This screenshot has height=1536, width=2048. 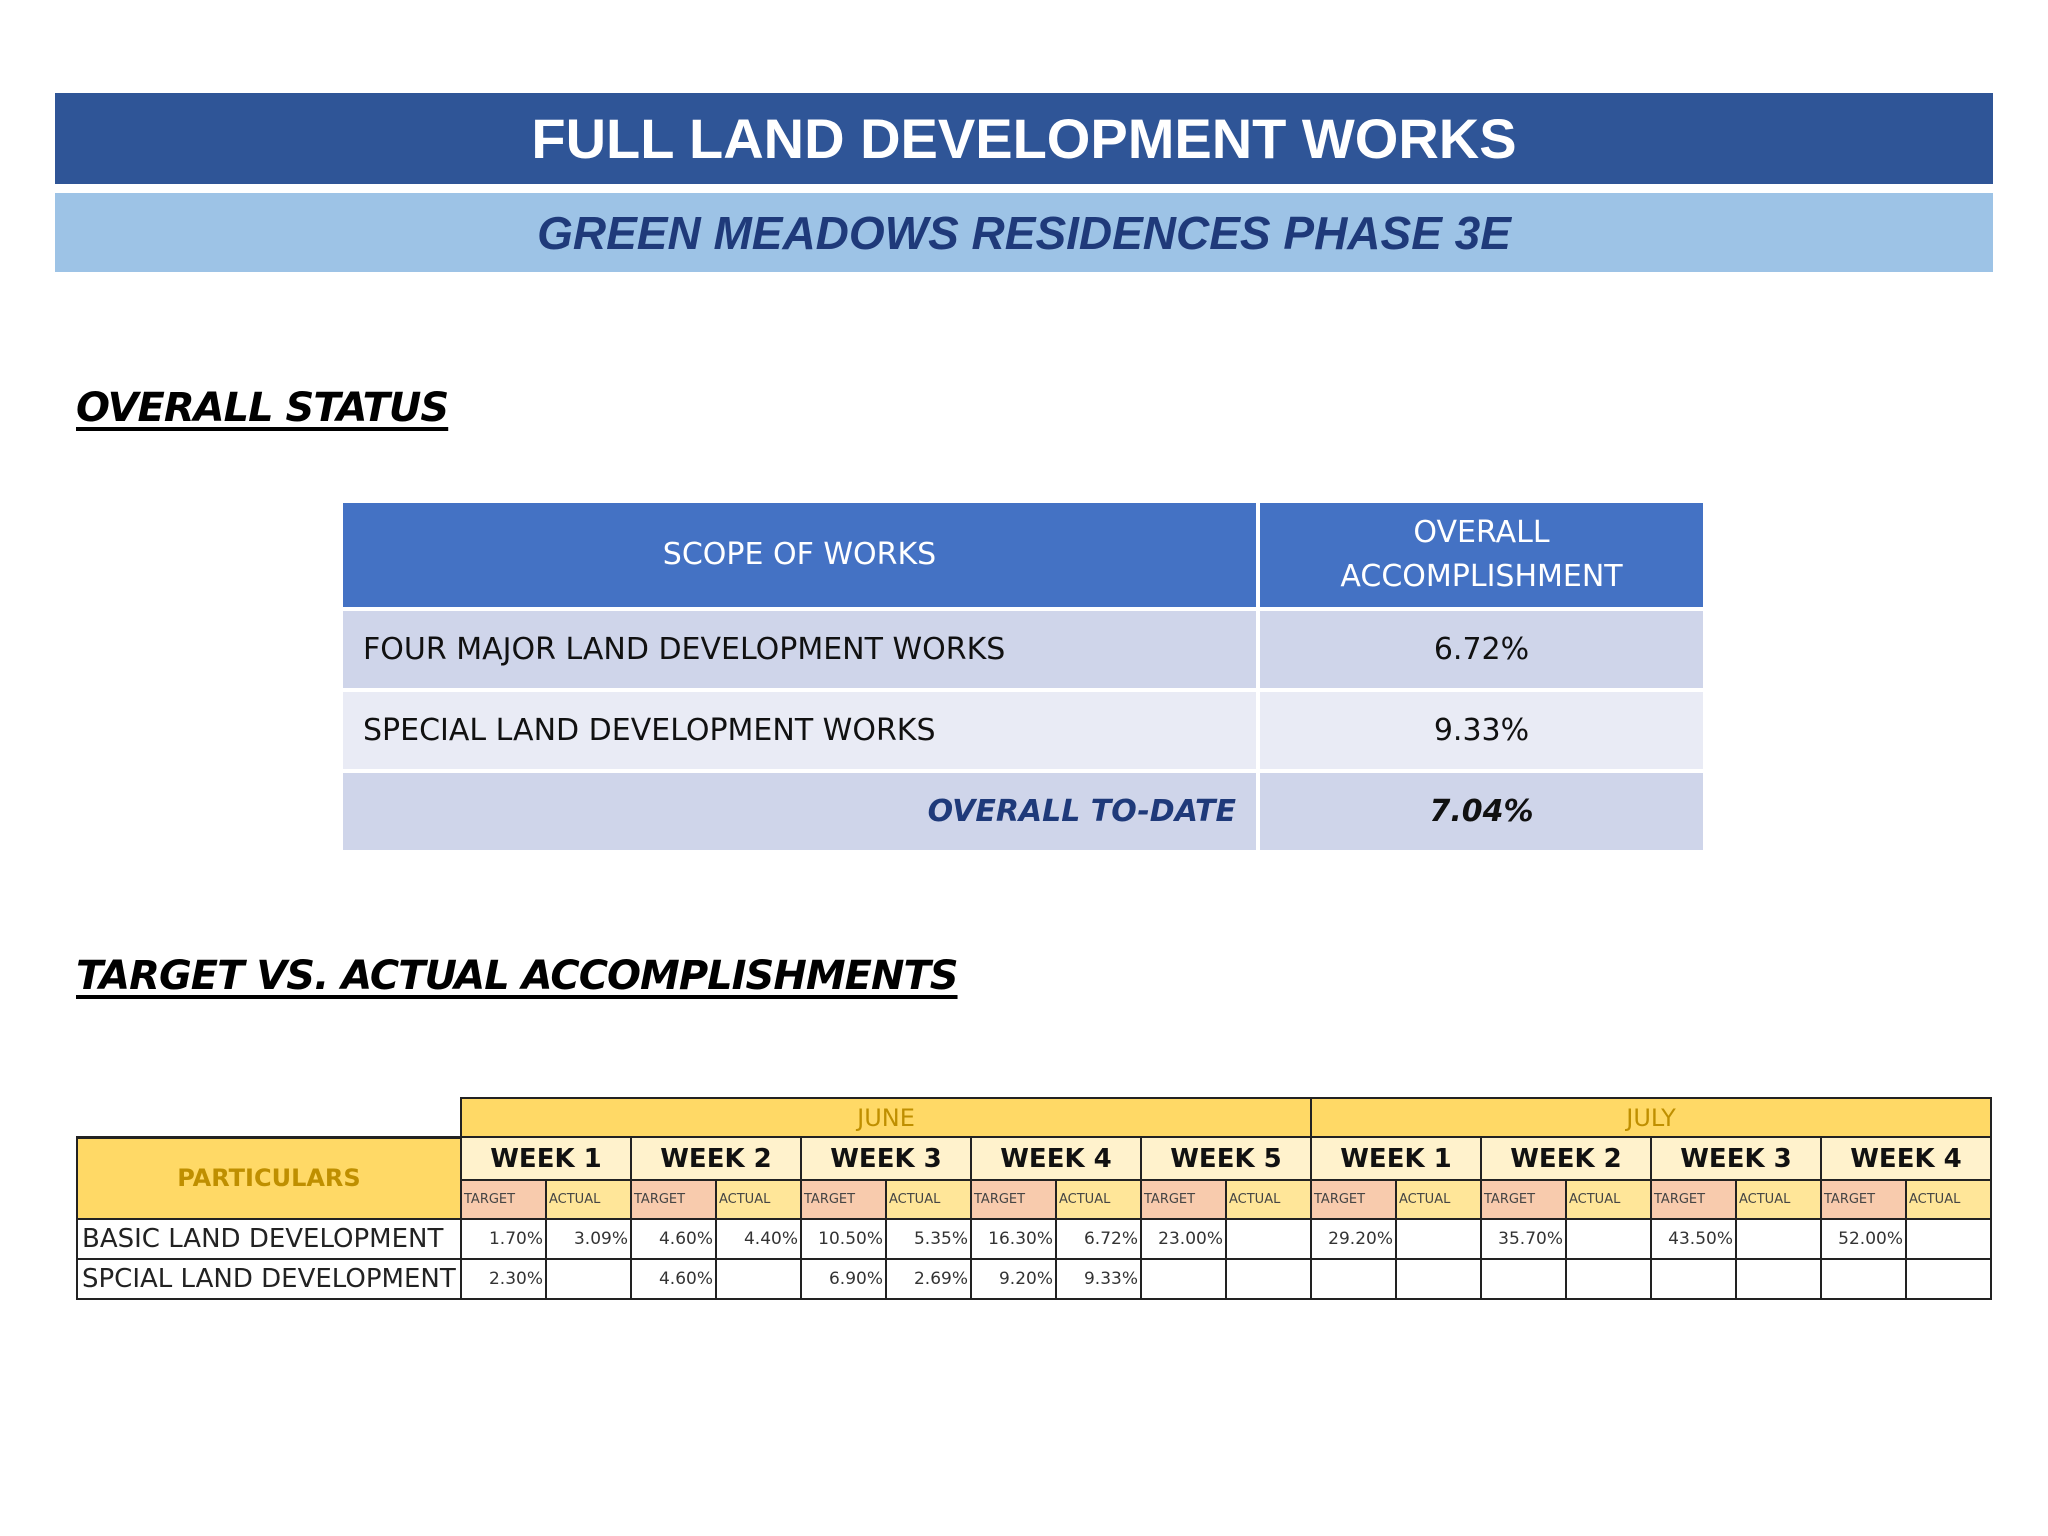 What do you see at coordinates (1353, 1239) in the screenshot?
I see `target-value-cell: 29.20%` at bounding box center [1353, 1239].